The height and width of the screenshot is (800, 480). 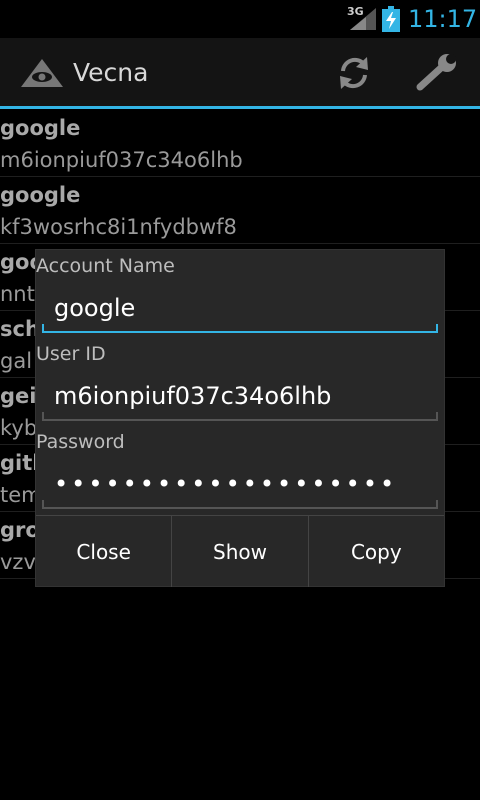 What do you see at coordinates (104, 551) in the screenshot?
I see `close-button: Close` at bounding box center [104, 551].